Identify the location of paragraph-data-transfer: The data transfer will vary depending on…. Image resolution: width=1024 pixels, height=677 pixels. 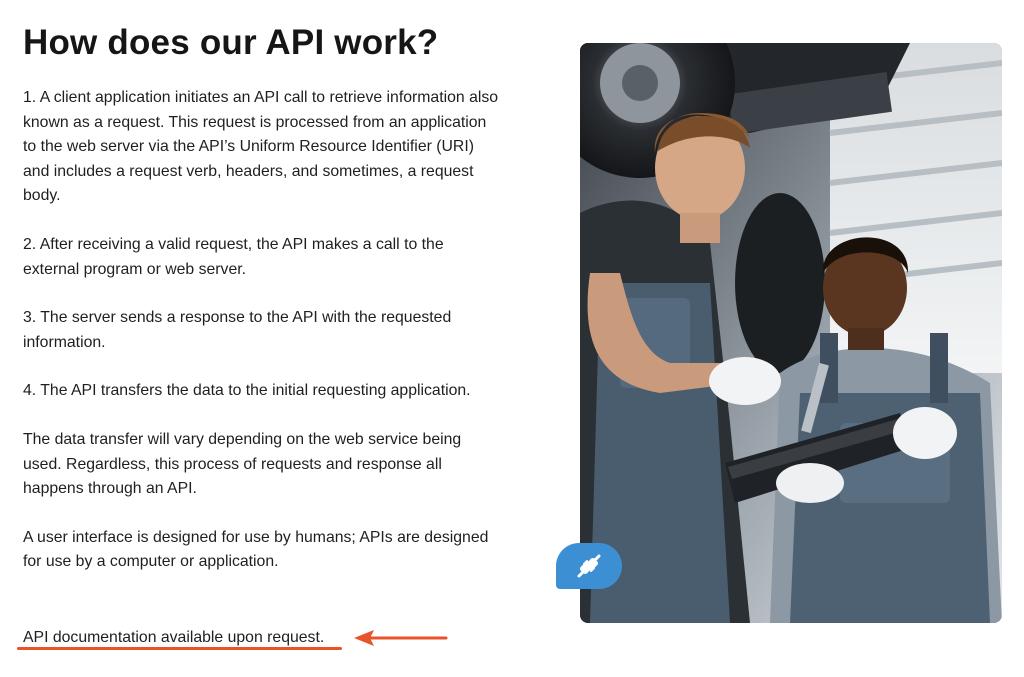
(242, 464).